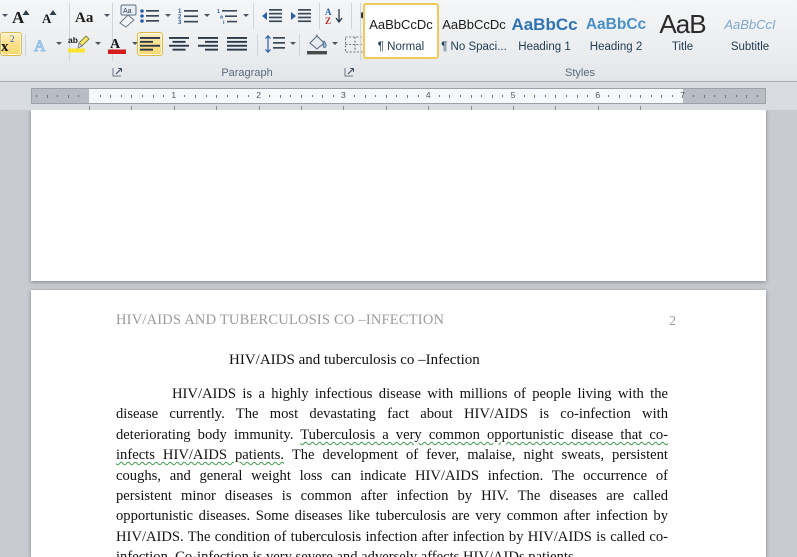 This screenshot has width=797, height=557. Describe the element at coordinates (354, 360) in the screenshot. I see `document-title: HIV/AIDS and tuberculosis co –Infection` at that location.